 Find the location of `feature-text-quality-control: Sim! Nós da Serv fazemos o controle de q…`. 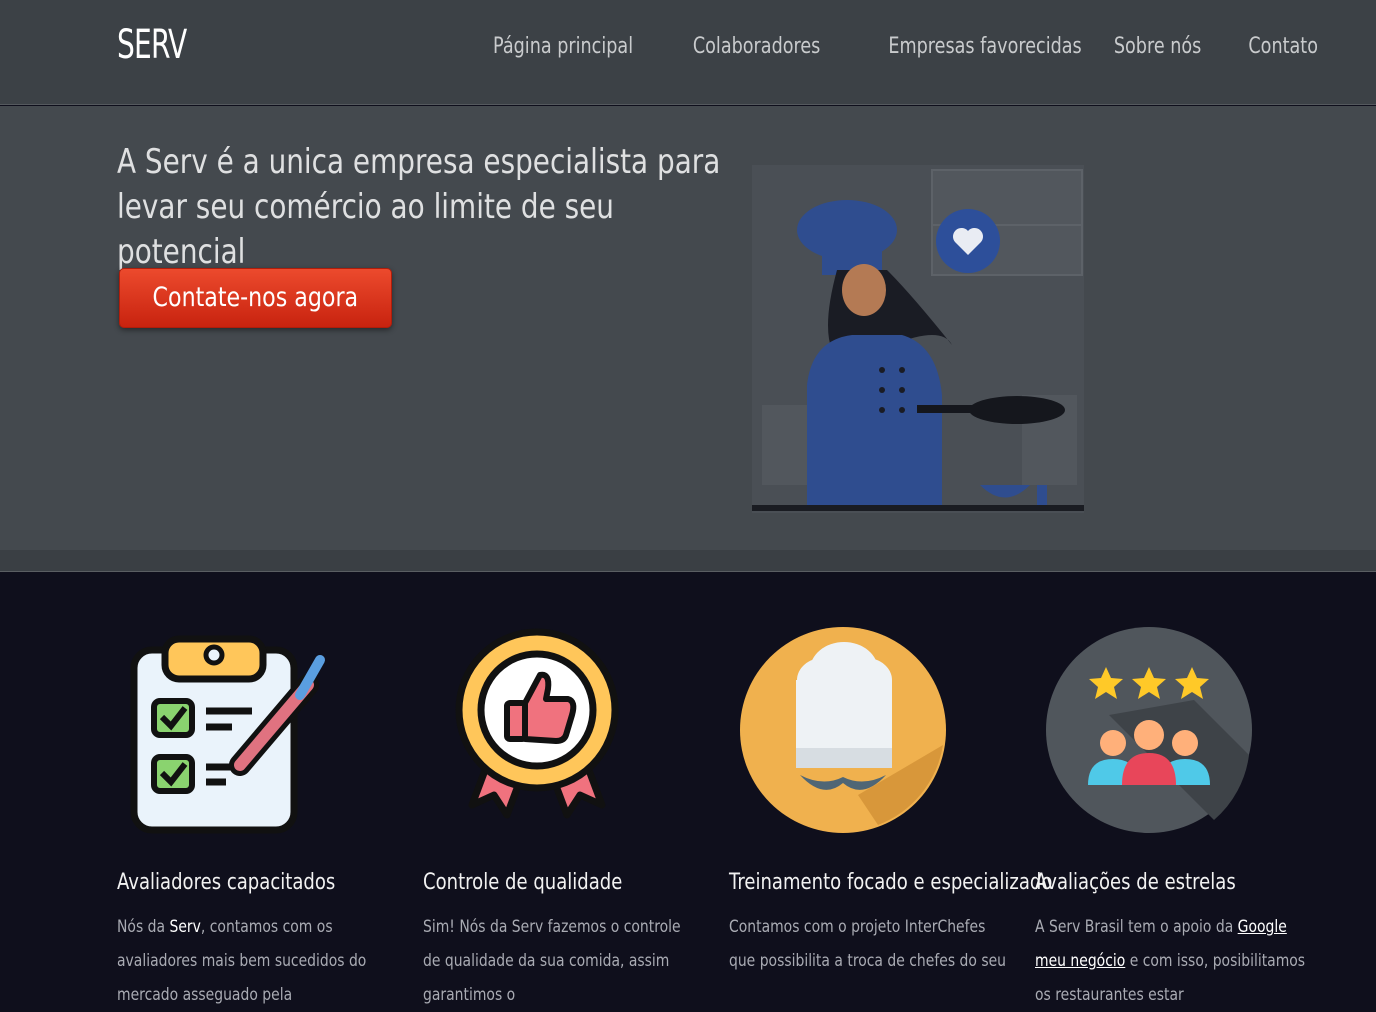

feature-text-quality-control: Sim! Nós da Serv fazemos o controle de q… is located at coordinates (552, 961).